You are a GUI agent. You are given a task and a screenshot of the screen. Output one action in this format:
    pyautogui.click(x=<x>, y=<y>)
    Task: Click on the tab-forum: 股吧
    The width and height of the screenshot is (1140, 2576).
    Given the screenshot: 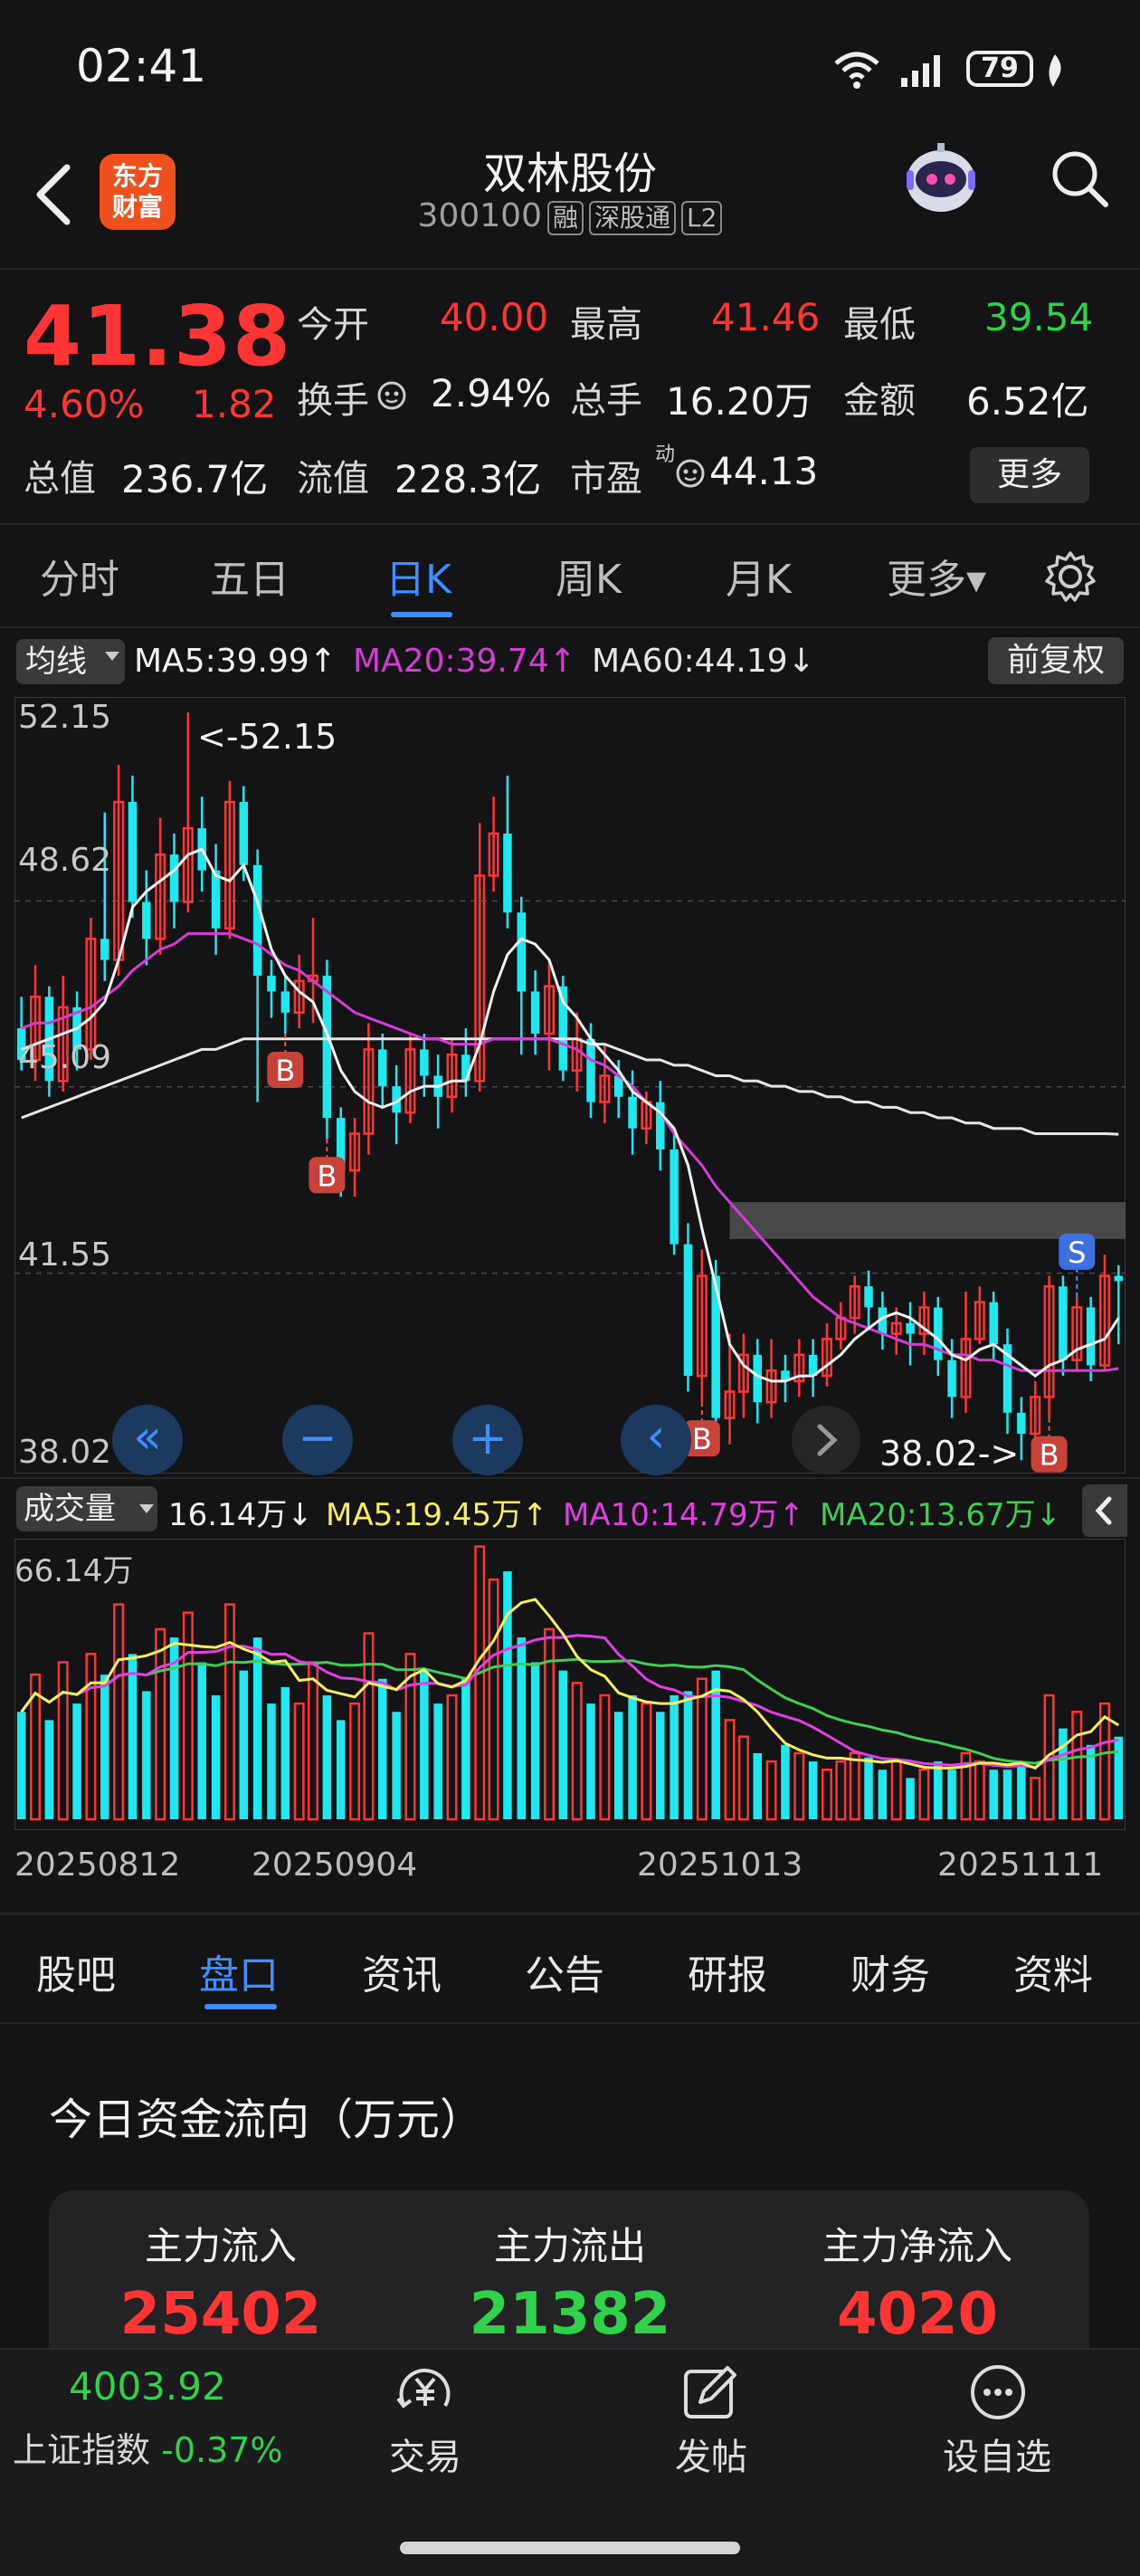 What is the action you would take?
    pyautogui.click(x=76, y=1971)
    